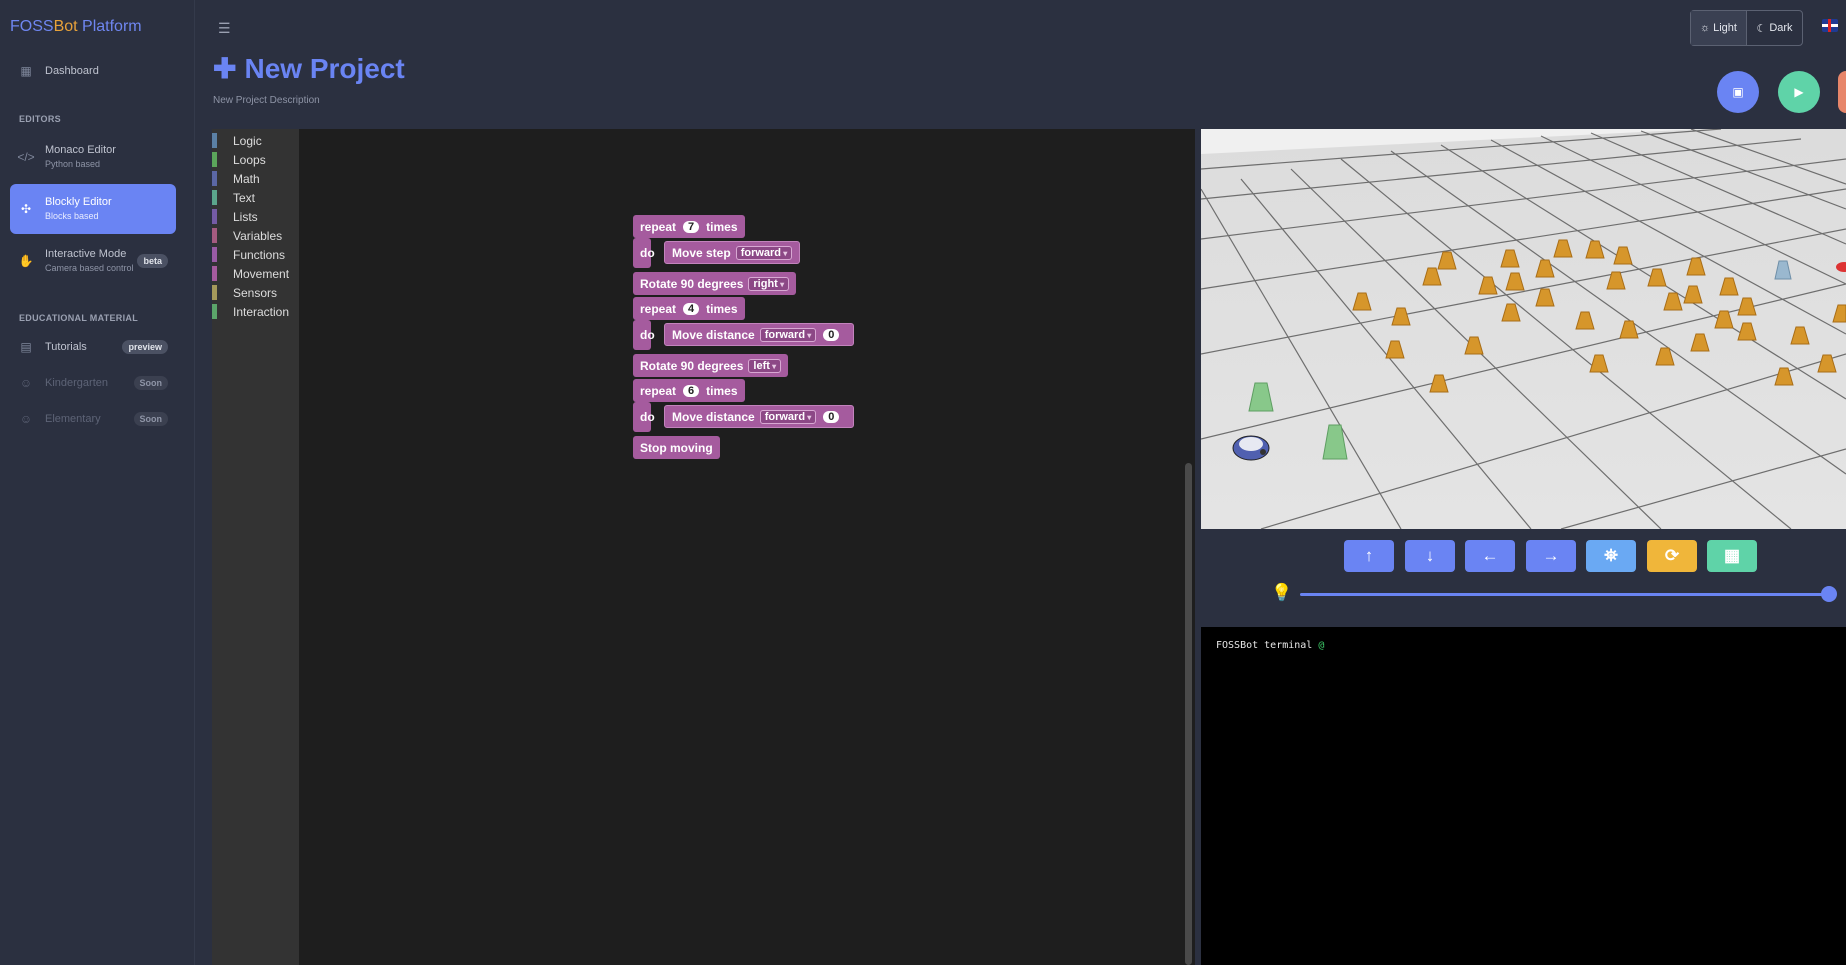 The height and width of the screenshot is (965, 1846). I want to click on map-button: ▦, so click(1732, 556).